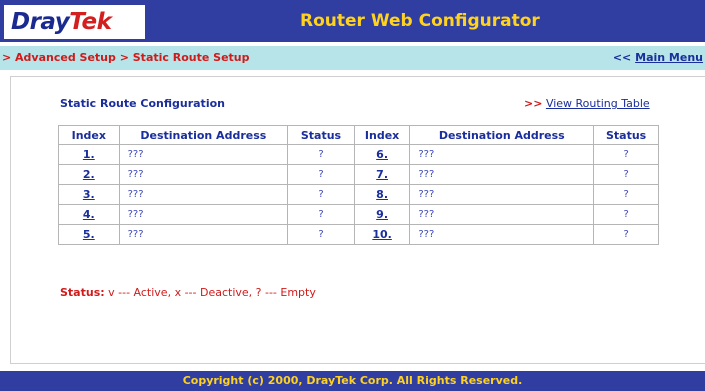  Describe the element at coordinates (669, 57) in the screenshot. I see `main-menu-link: Main Menu` at that location.